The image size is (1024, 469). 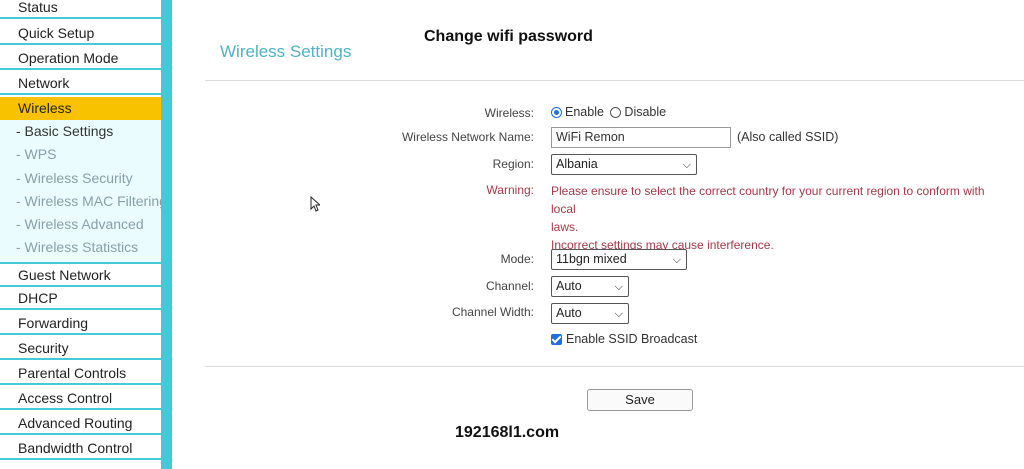 I want to click on channel-value: Auto, so click(x=569, y=286).